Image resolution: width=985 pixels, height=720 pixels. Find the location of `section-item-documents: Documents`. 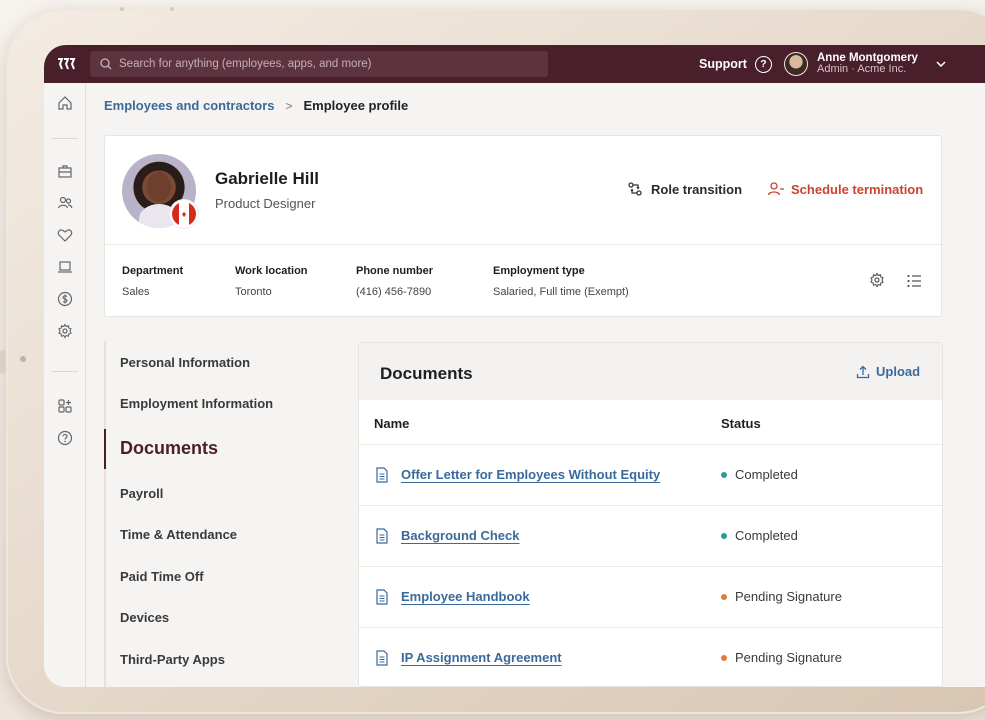

section-item-documents: Documents is located at coordinates (169, 448).